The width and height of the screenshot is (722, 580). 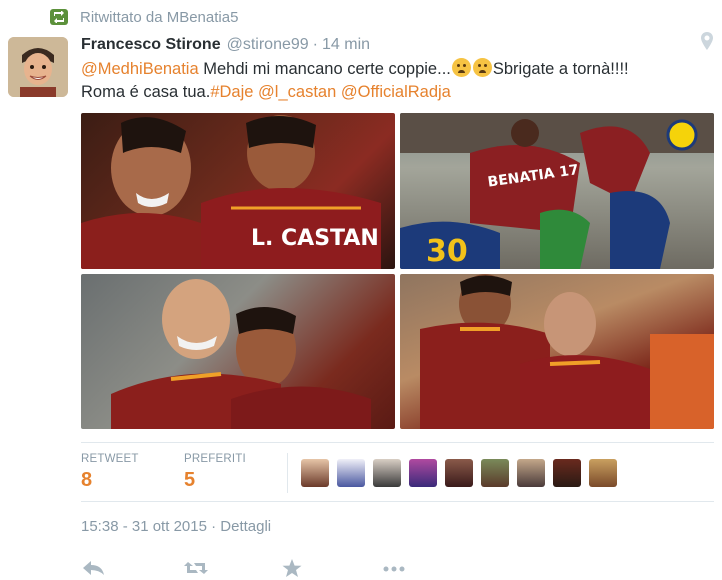 I want to click on mention-link: @MedhiBenatia, so click(x=140, y=69).